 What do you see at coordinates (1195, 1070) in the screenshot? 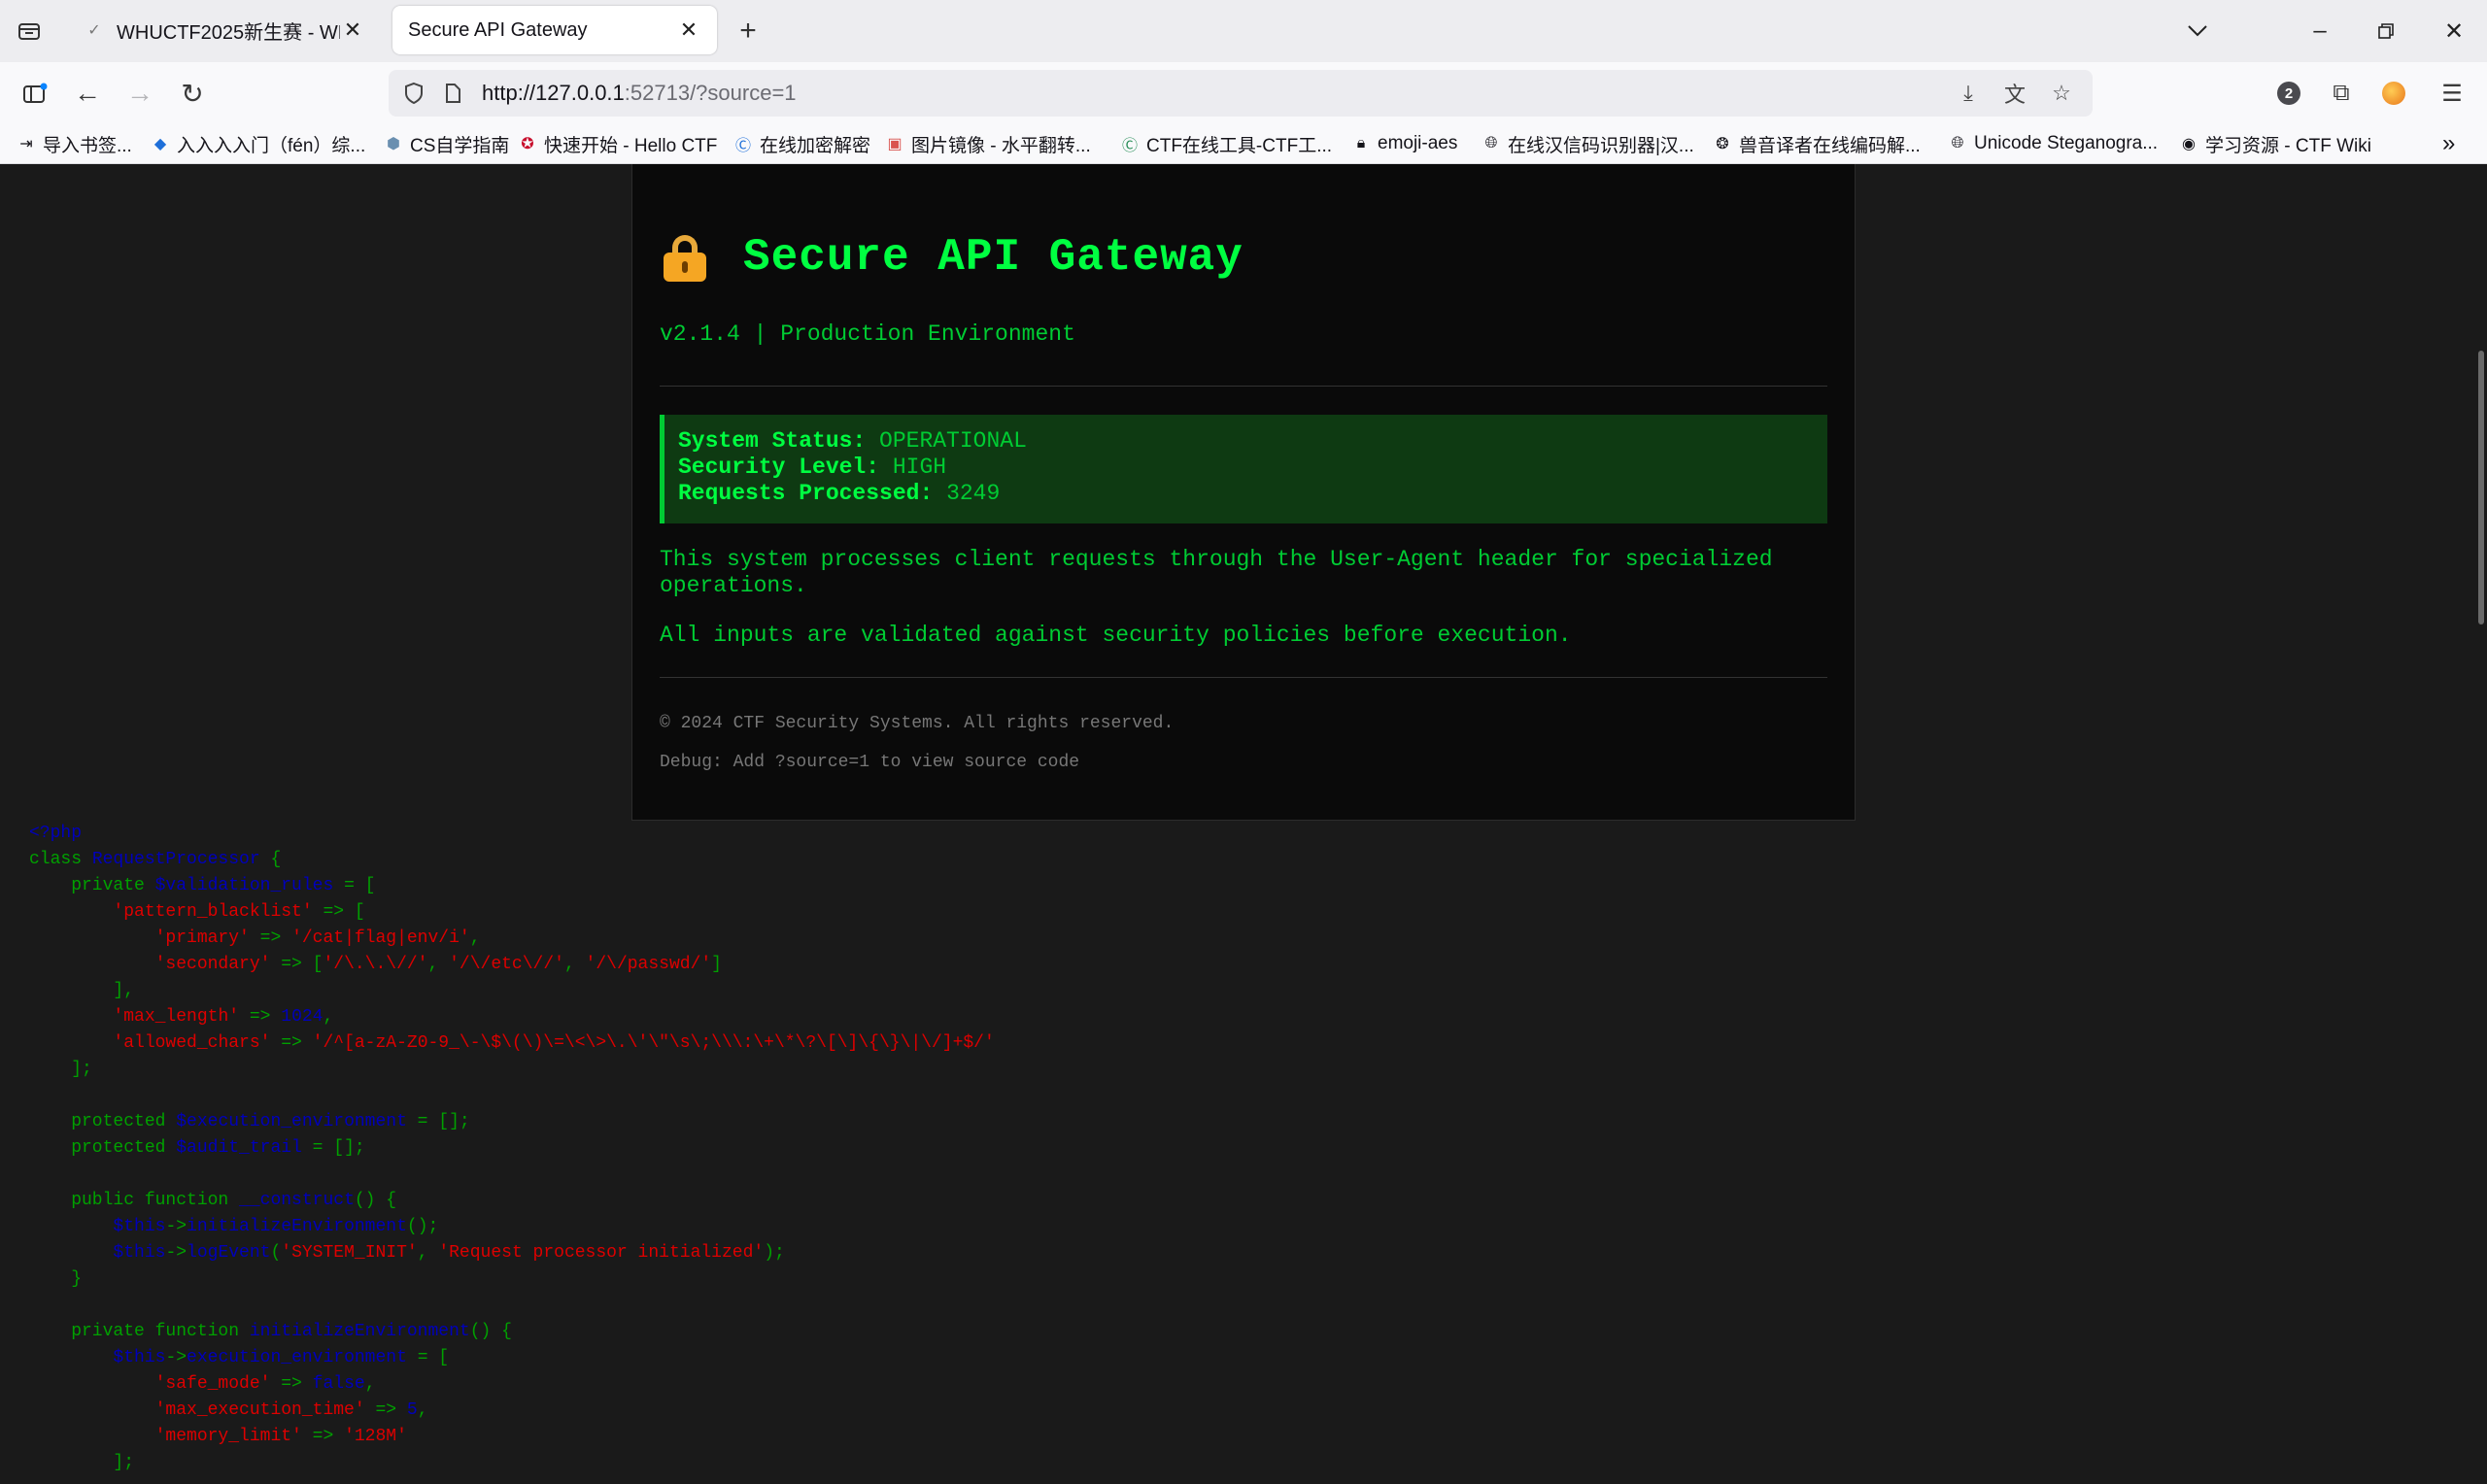
I see `code-line: ];` at bounding box center [1195, 1070].